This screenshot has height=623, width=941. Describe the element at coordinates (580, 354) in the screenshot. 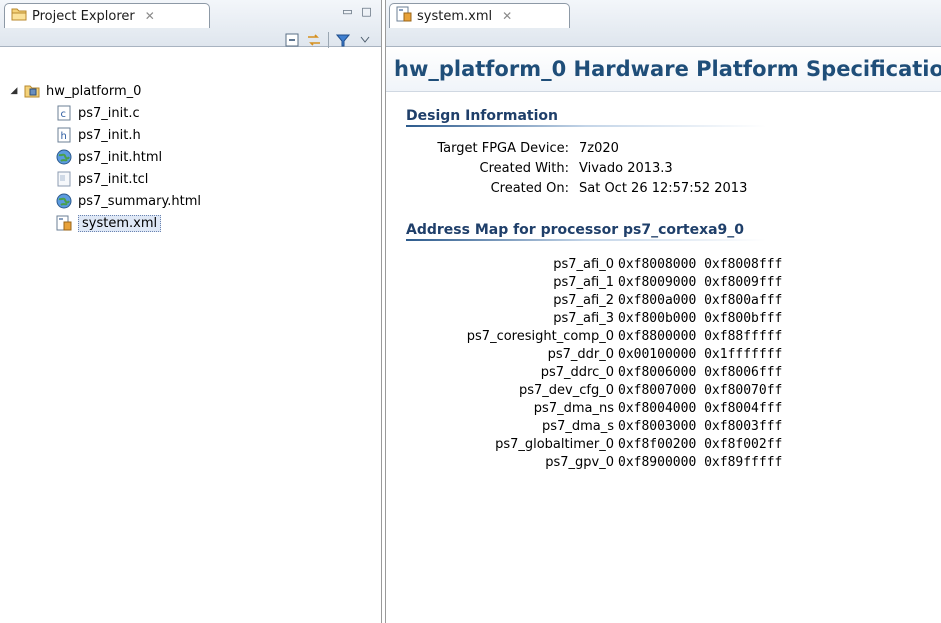

I see `peripheral-name: ps7_ddr_0` at that location.